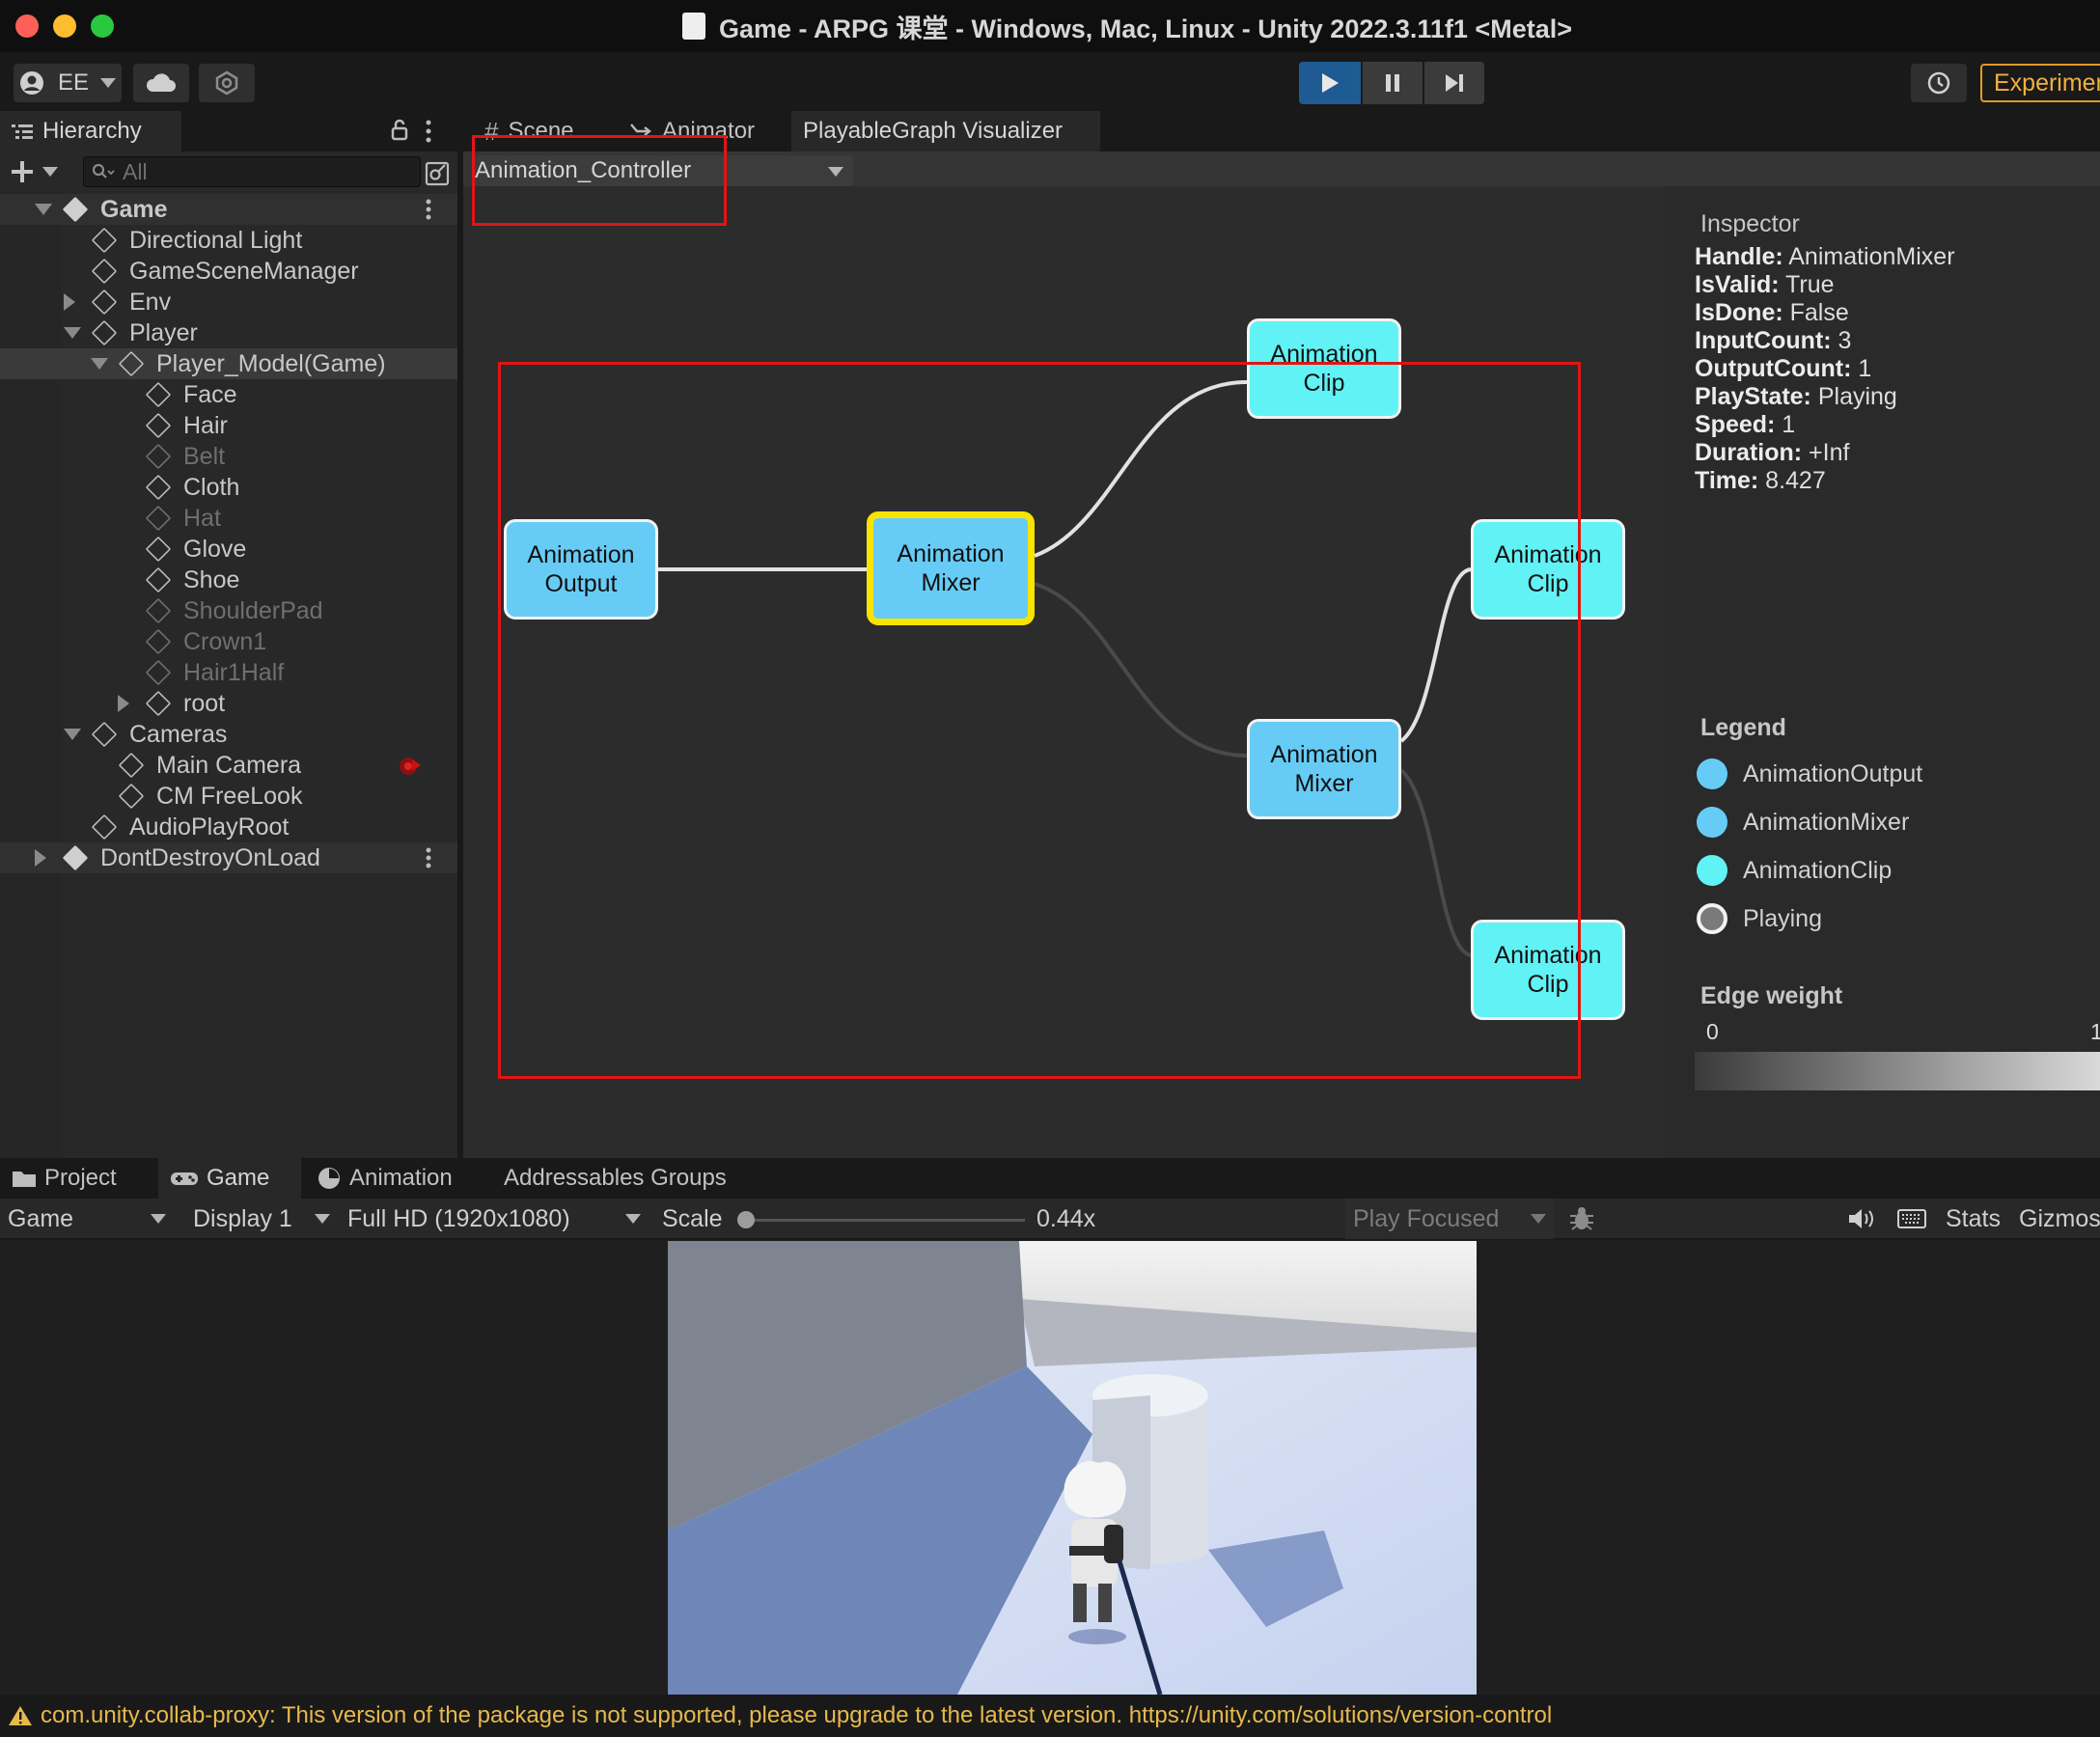  I want to click on experimental-packages-button: Experimen, so click(2040, 83).